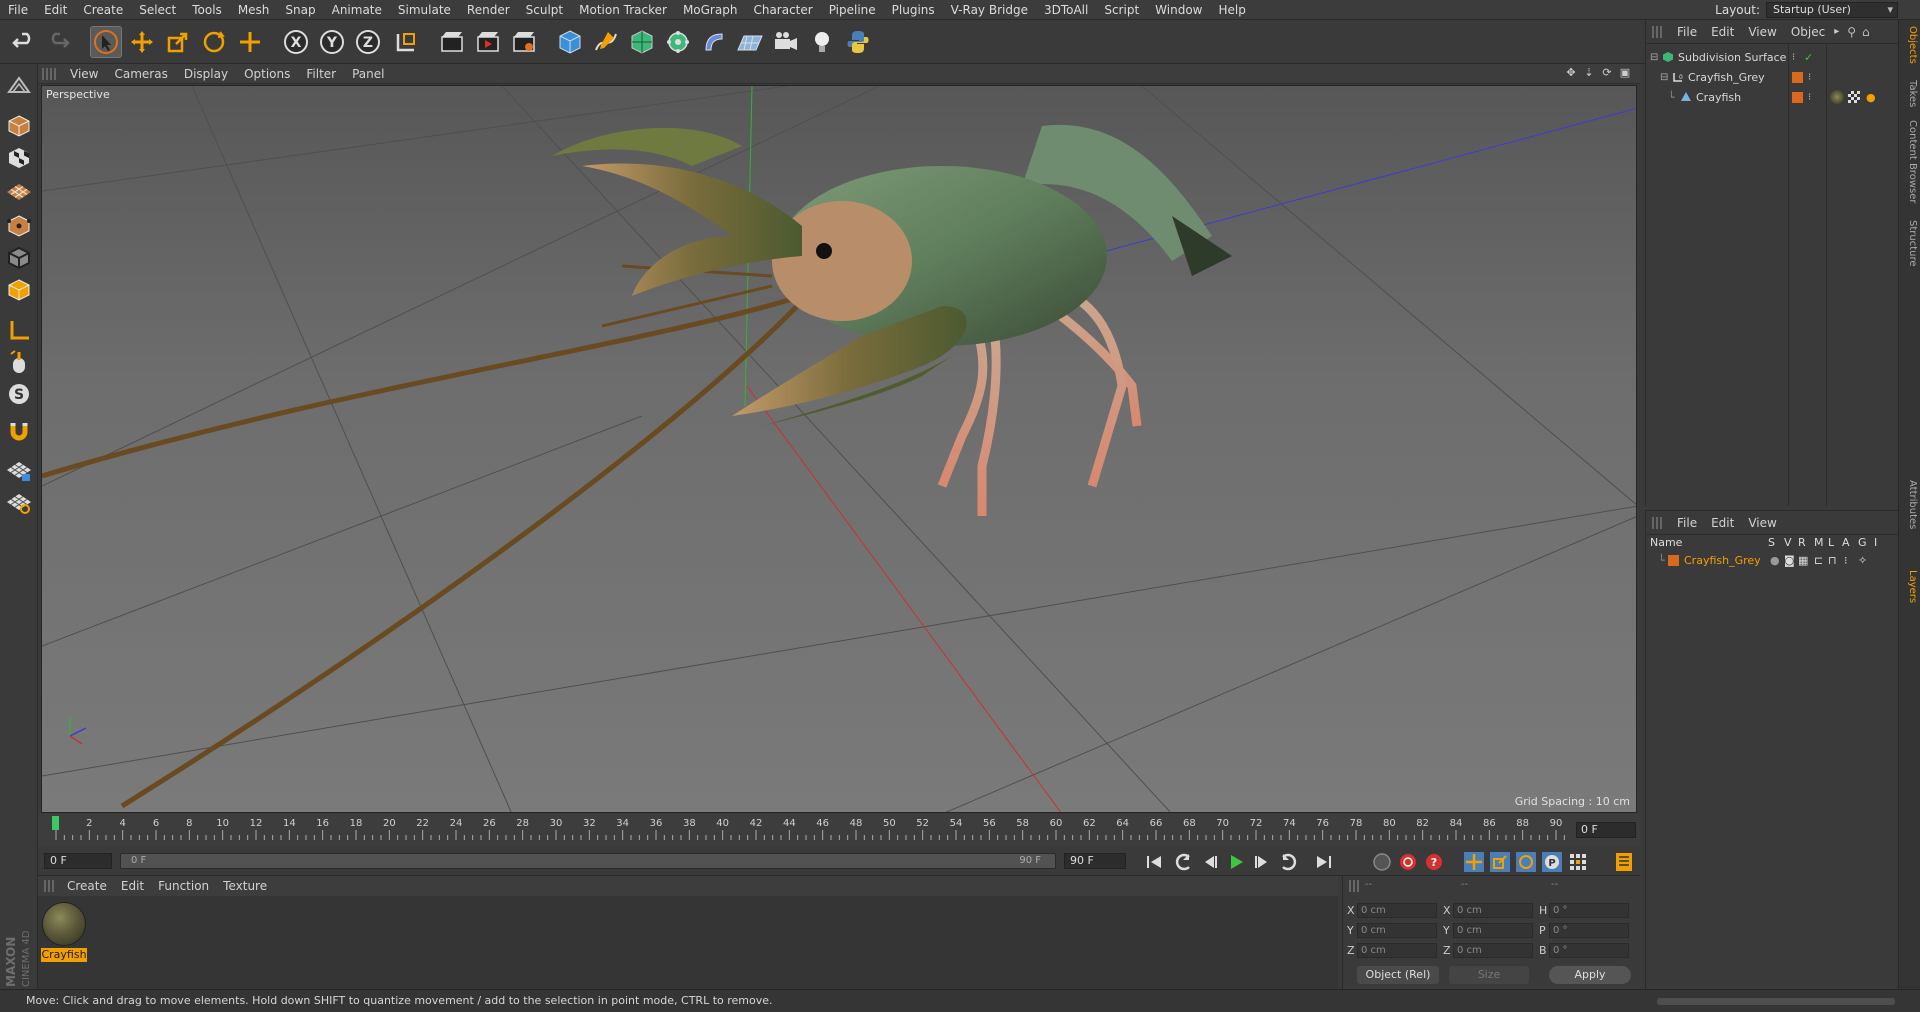  Describe the element at coordinates (1910, 45) in the screenshot. I see `tab-objects: Objects` at that location.